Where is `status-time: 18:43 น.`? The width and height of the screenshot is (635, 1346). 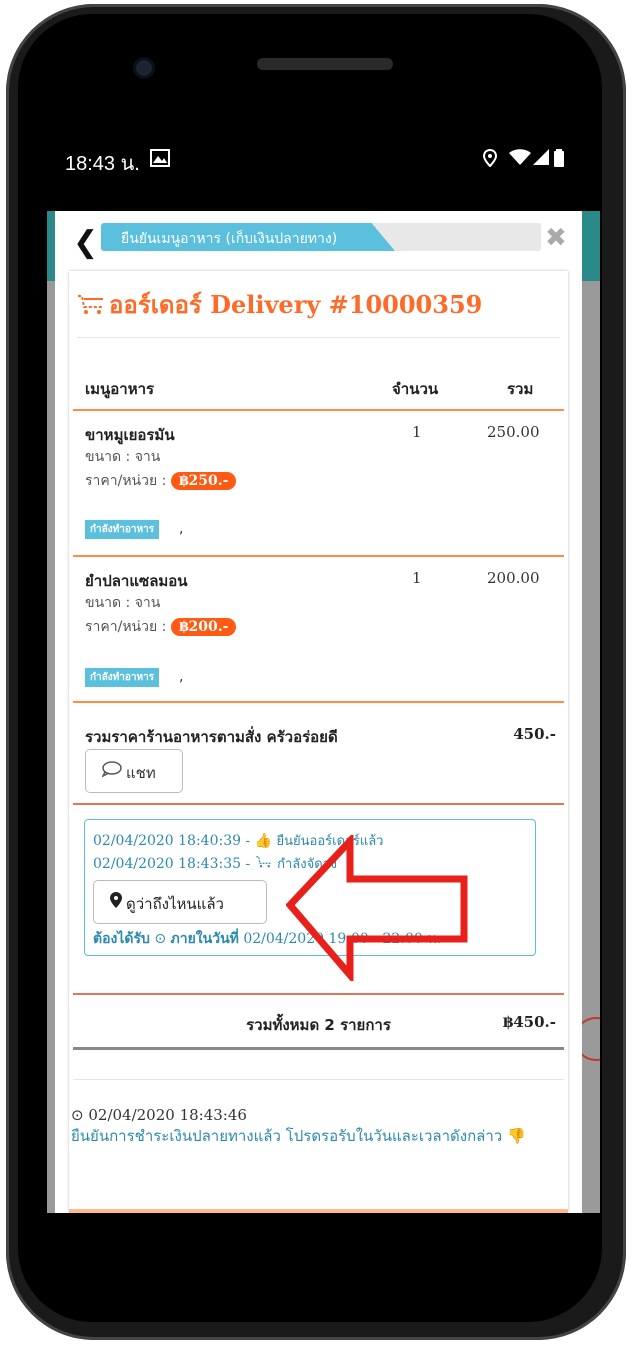 status-time: 18:43 น. is located at coordinates (102, 164).